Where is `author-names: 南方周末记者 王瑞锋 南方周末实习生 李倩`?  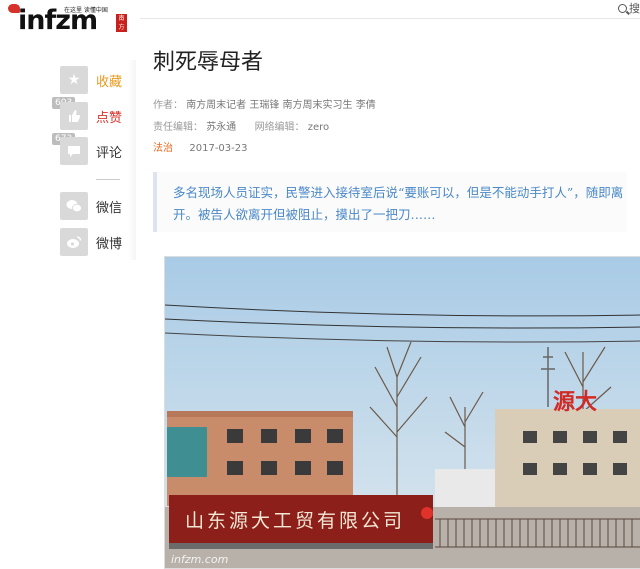 author-names: 南方周末记者 王瑞锋 南方周末实习生 李倩 is located at coordinates (281, 105).